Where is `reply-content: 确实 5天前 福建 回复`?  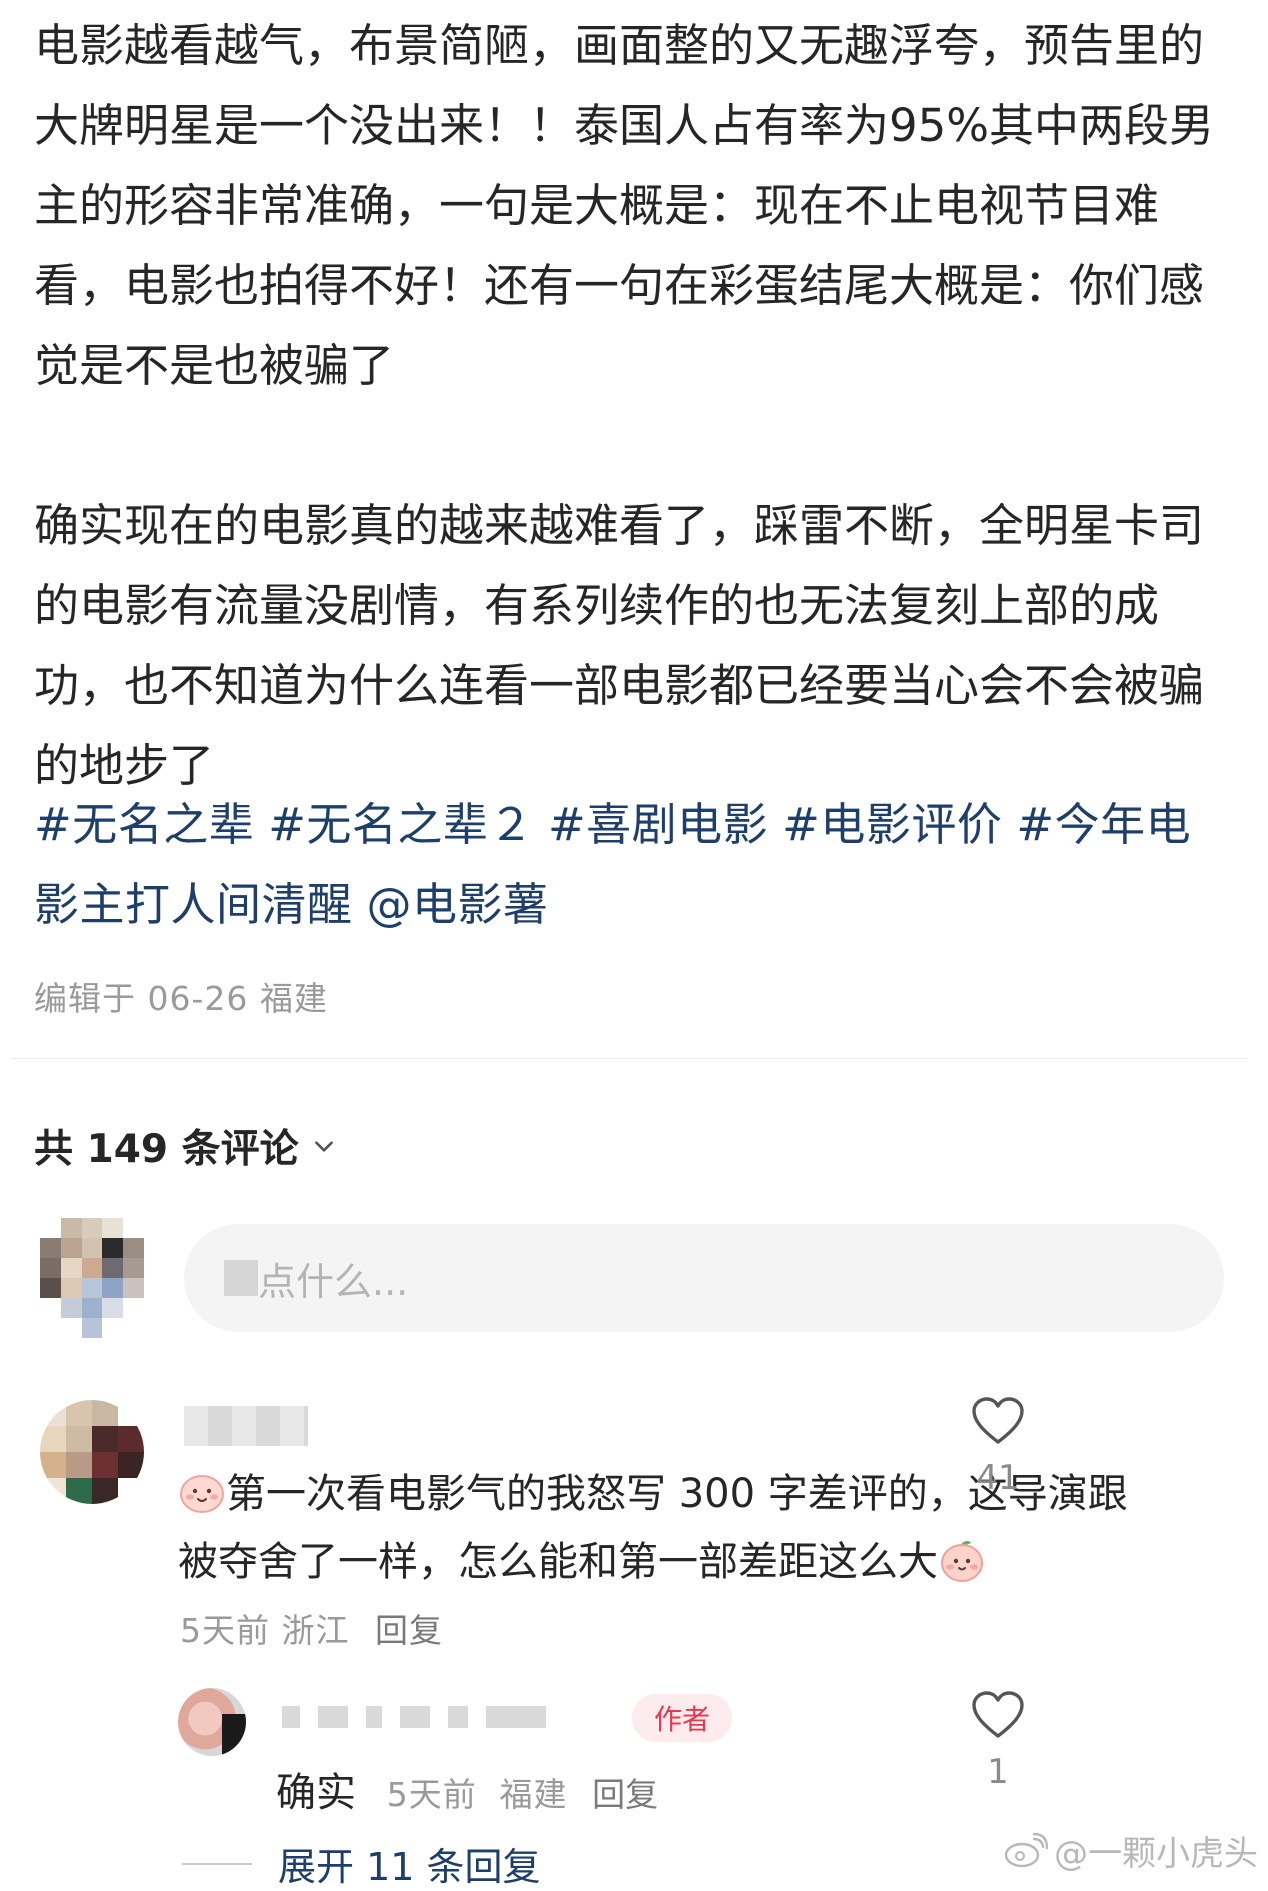
reply-content: 确实 5天前 福建 回复 is located at coordinates (467, 1789).